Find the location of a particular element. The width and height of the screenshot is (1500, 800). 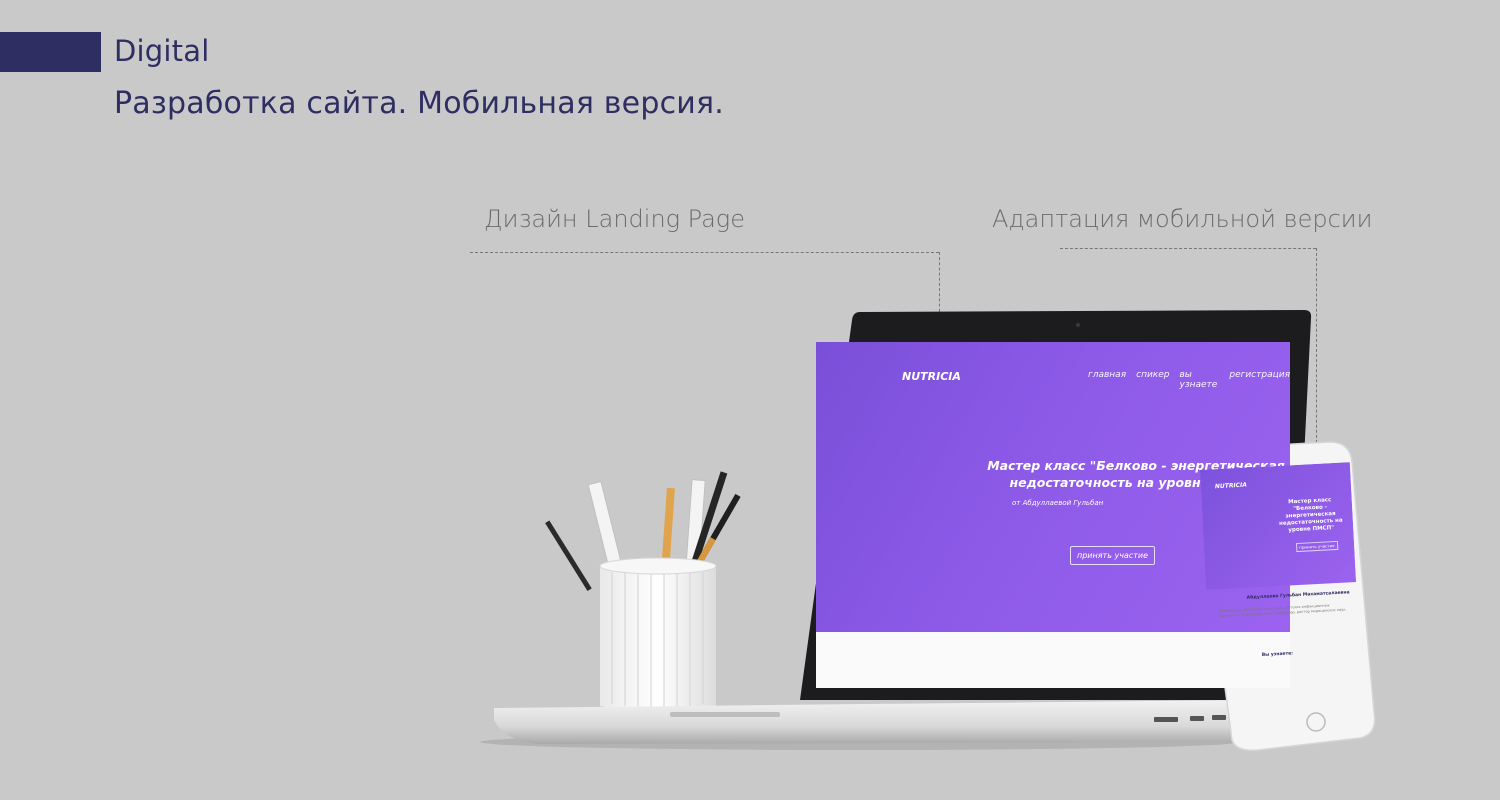

callout-leader-line-mobile-v is located at coordinates (1316, 350).